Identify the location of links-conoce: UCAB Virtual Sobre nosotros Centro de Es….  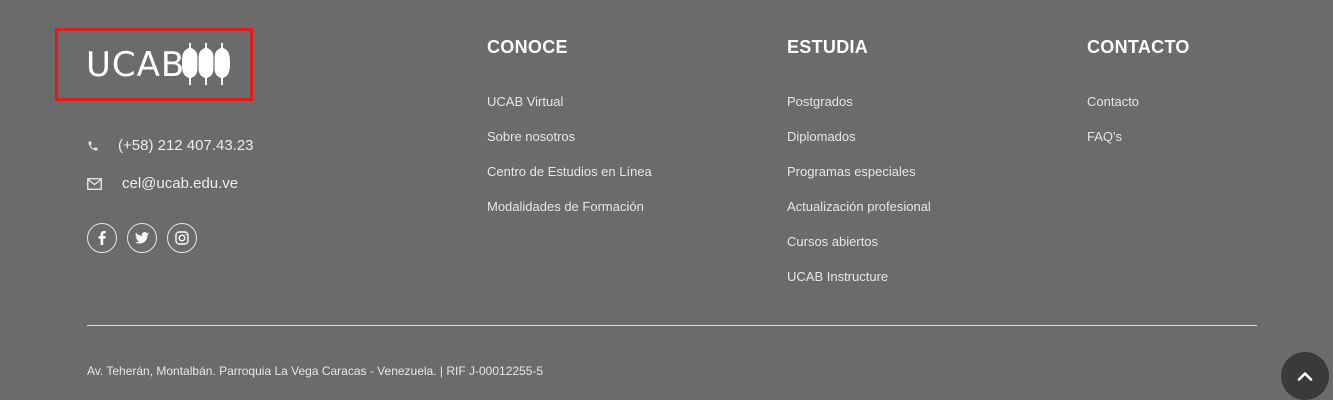
(569, 163).